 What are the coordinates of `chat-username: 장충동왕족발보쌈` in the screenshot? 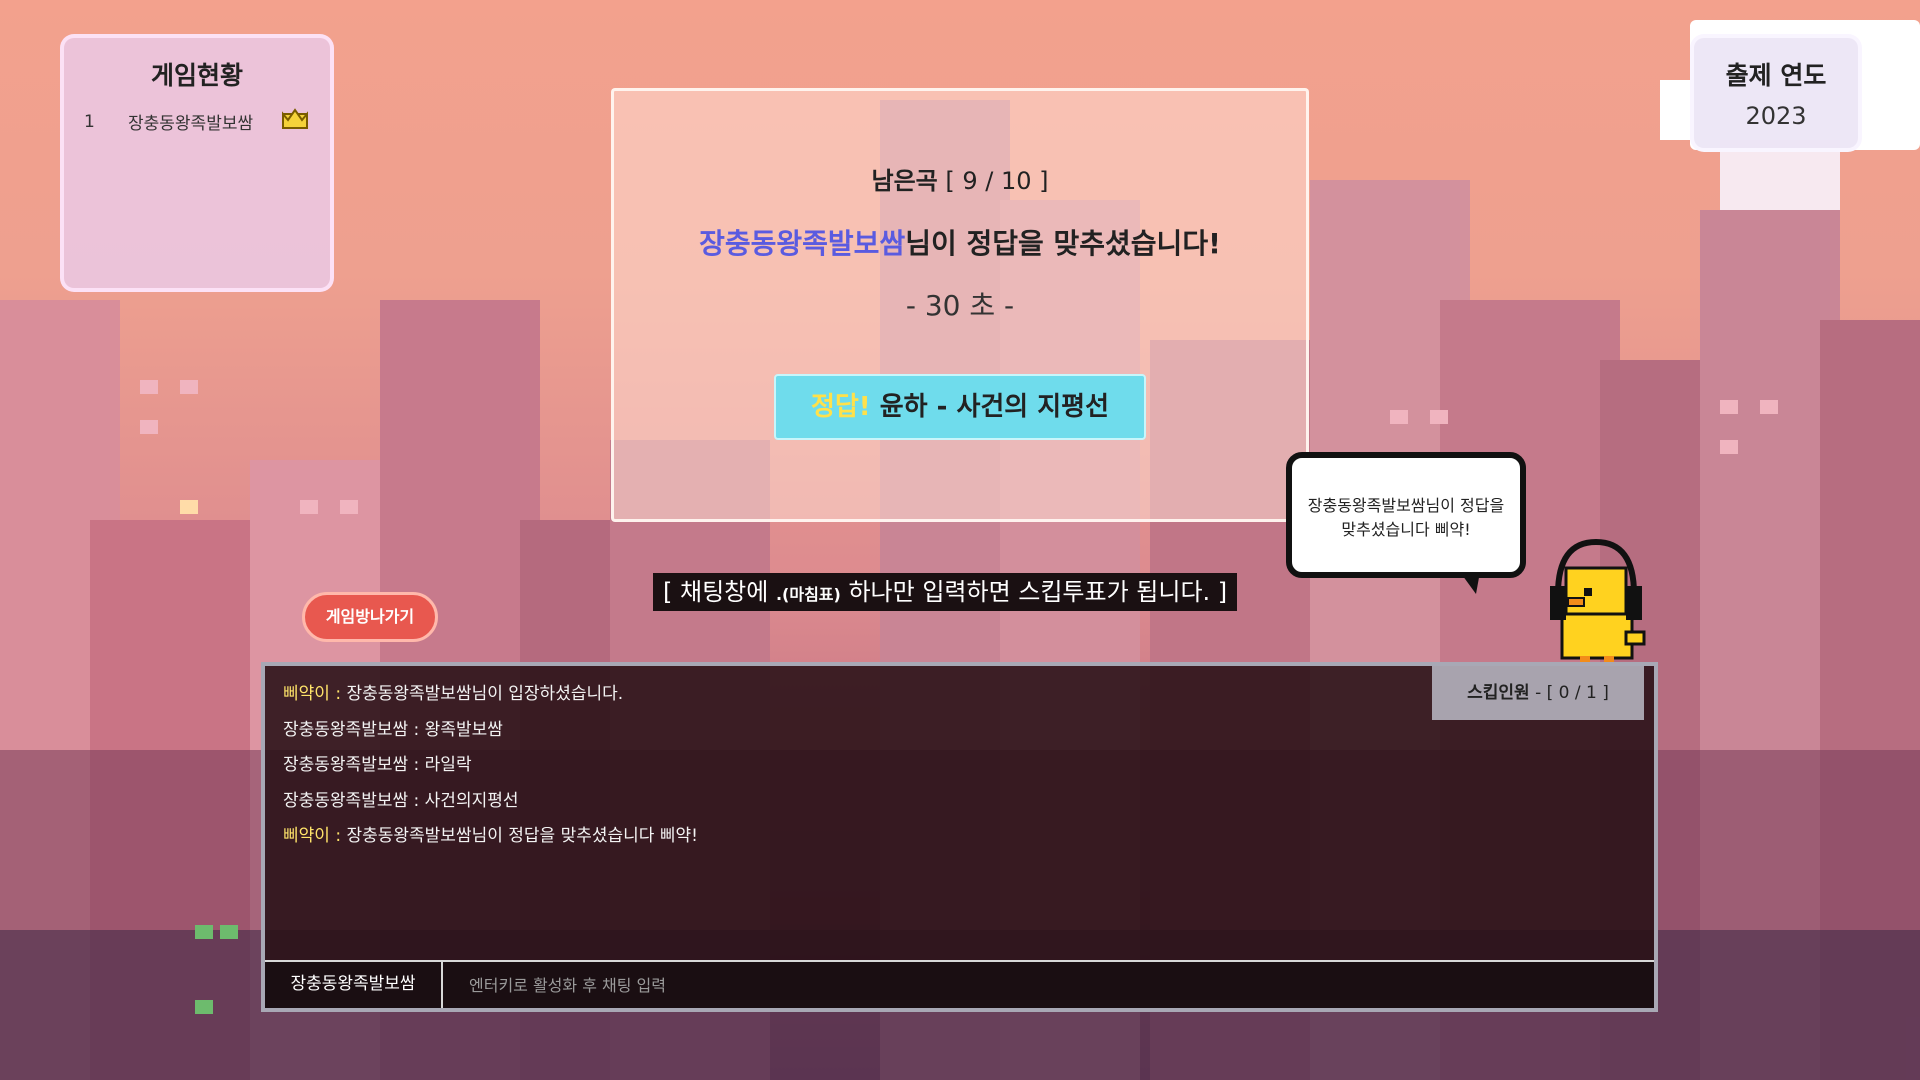 It's located at (354, 985).